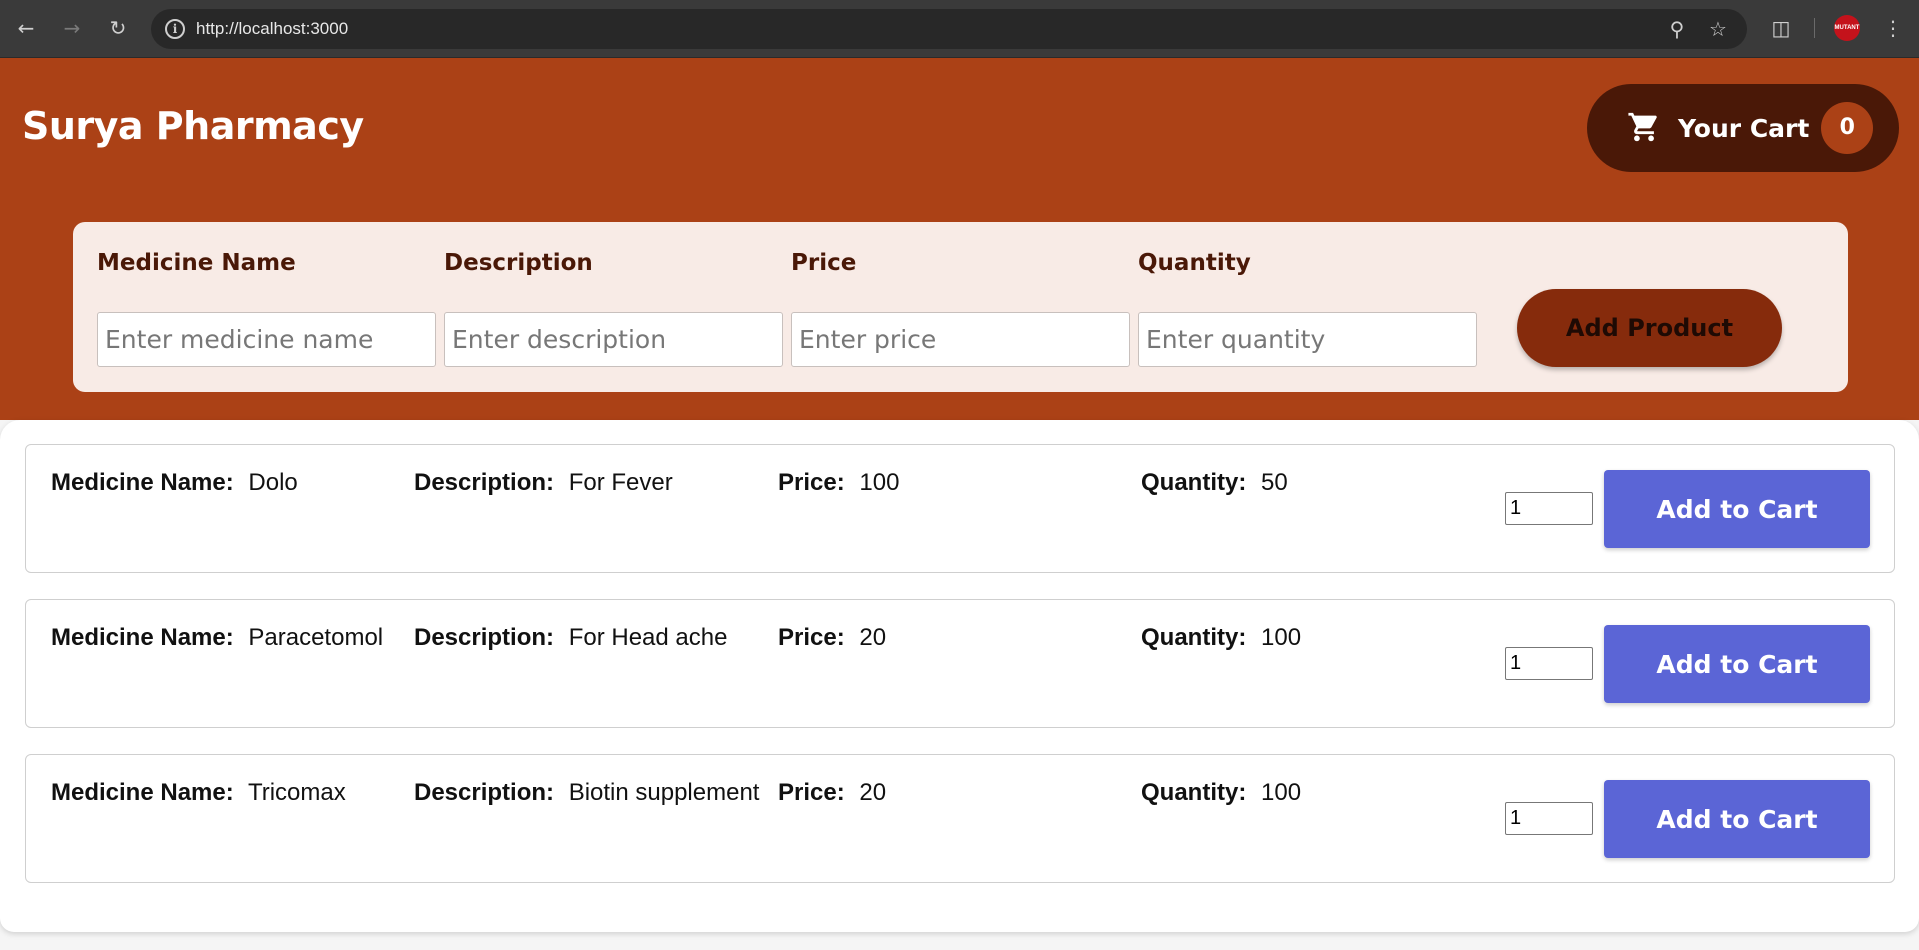  I want to click on add-product-button: Add Product, so click(1649, 328).